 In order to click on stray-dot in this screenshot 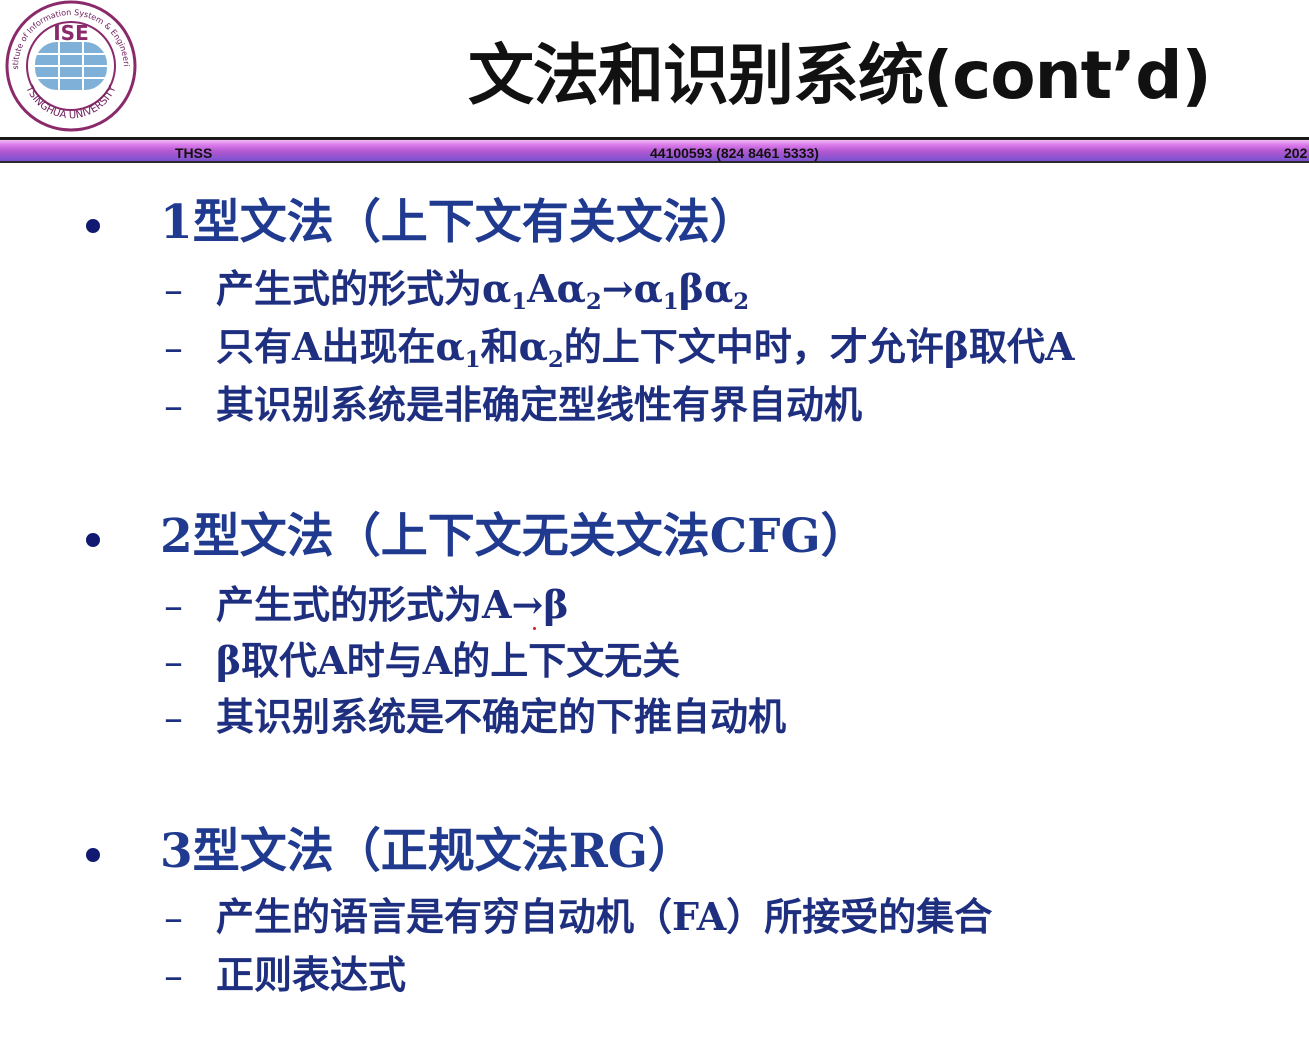, I will do `click(534, 628)`.